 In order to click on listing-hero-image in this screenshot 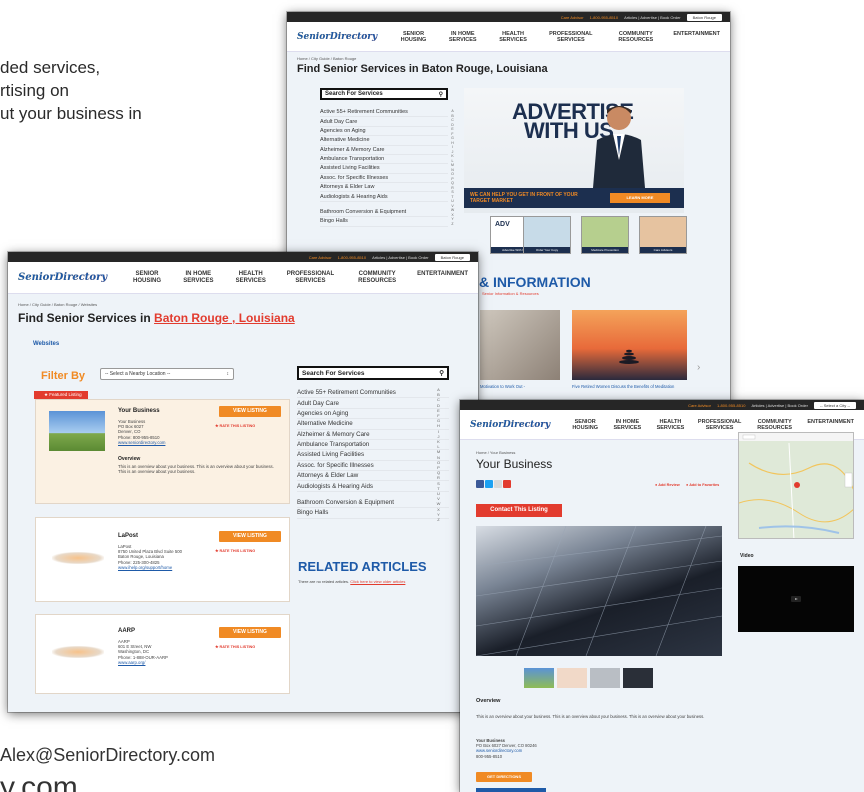, I will do `click(599, 591)`.